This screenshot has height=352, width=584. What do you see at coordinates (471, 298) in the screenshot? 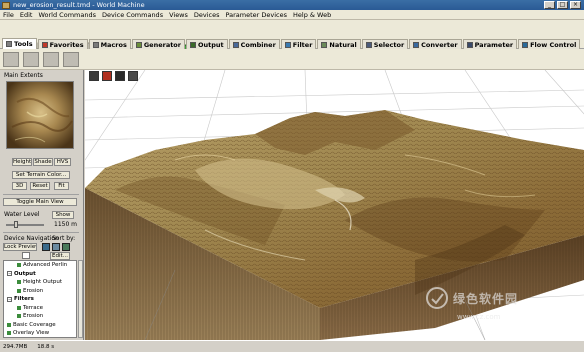
I see `watermark: 绿色软件园` at bounding box center [471, 298].